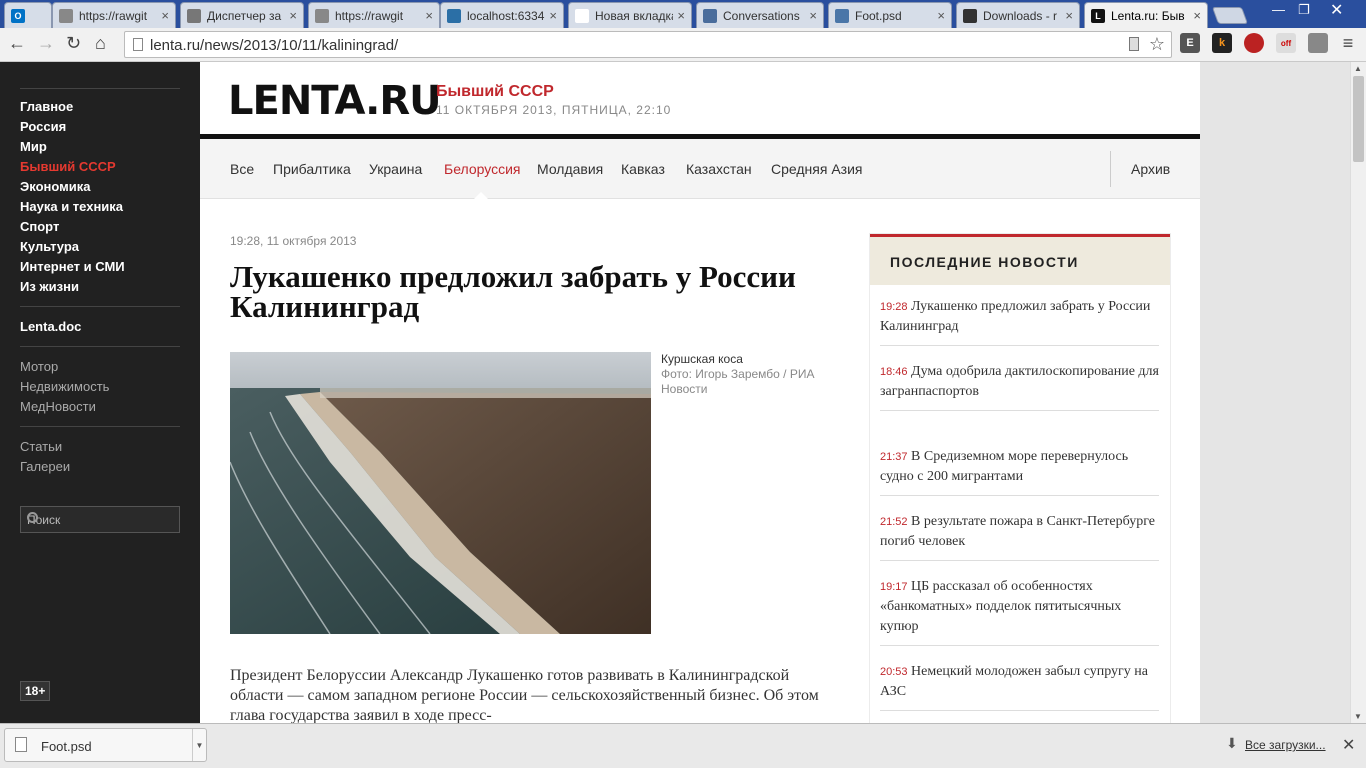 The width and height of the screenshot is (1366, 768). I want to click on adblock-extension-icon: off, so click(1286, 43).